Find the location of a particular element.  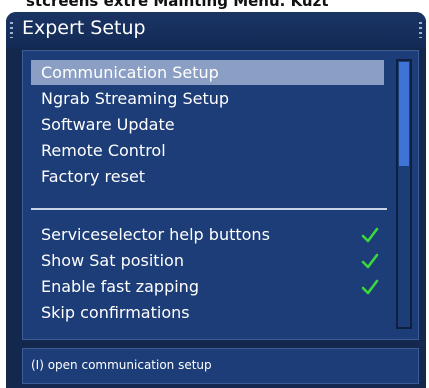

toggle-label: Skip confirmations is located at coordinates (115, 312).